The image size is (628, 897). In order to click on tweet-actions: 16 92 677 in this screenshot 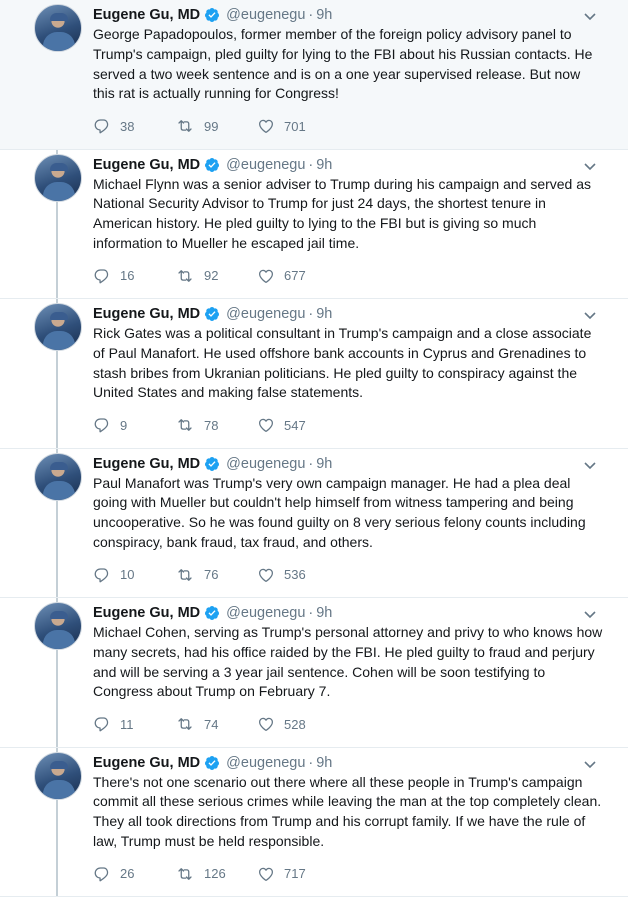, I will do `click(216, 276)`.